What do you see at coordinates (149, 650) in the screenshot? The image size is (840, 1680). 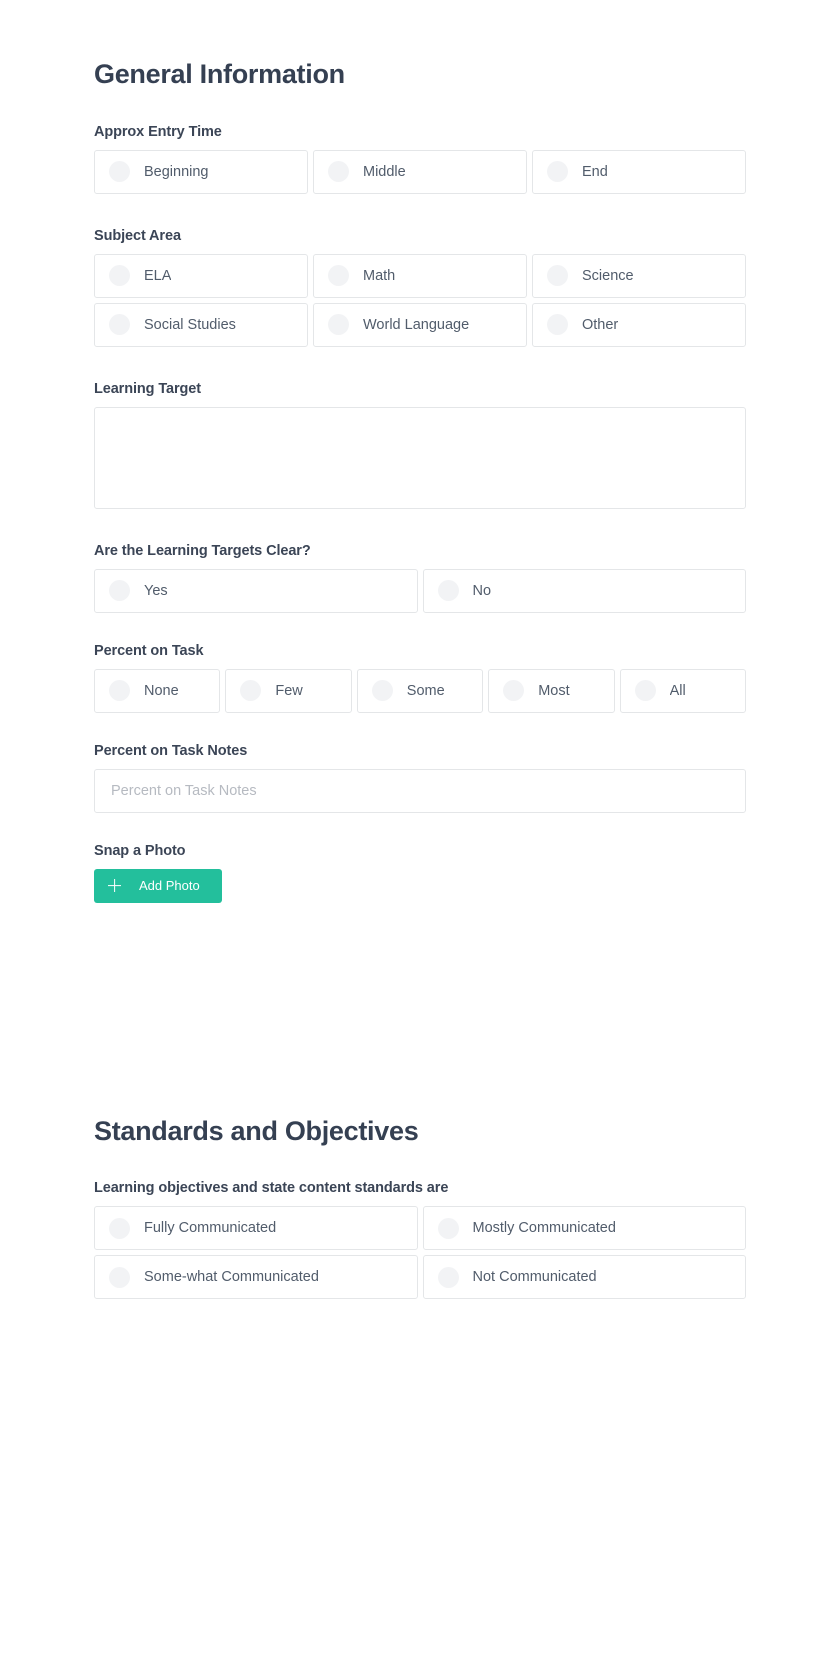 I see `field-label-percent-on-task: Percent on Task` at bounding box center [149, 650].